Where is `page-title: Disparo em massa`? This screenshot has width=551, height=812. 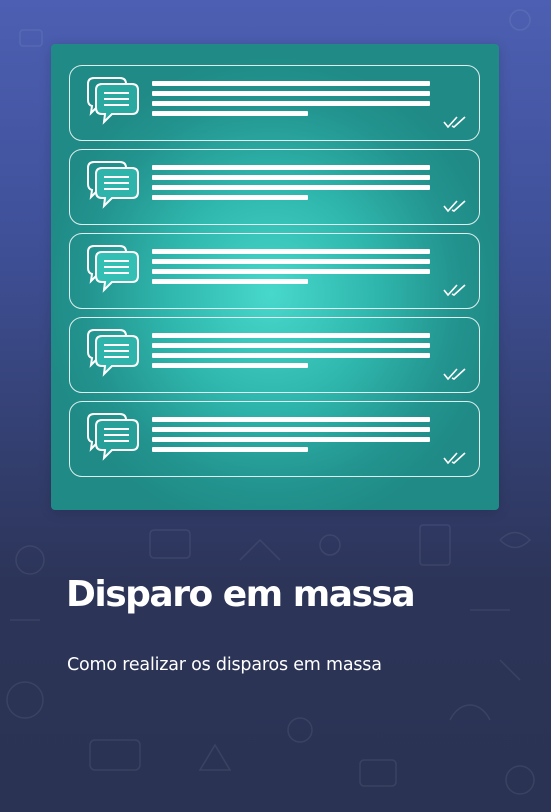
page-title: Disparo em massa is located at coordinates (241, 594).